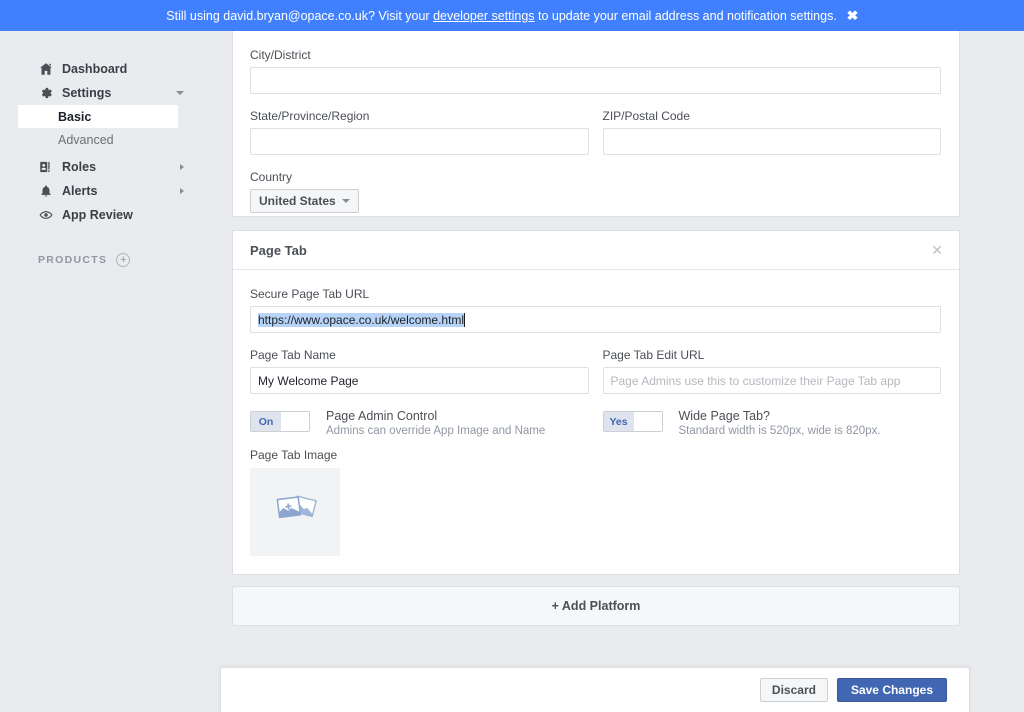  I want to click on save-changes-button: Save Changes, so click(891, 690).